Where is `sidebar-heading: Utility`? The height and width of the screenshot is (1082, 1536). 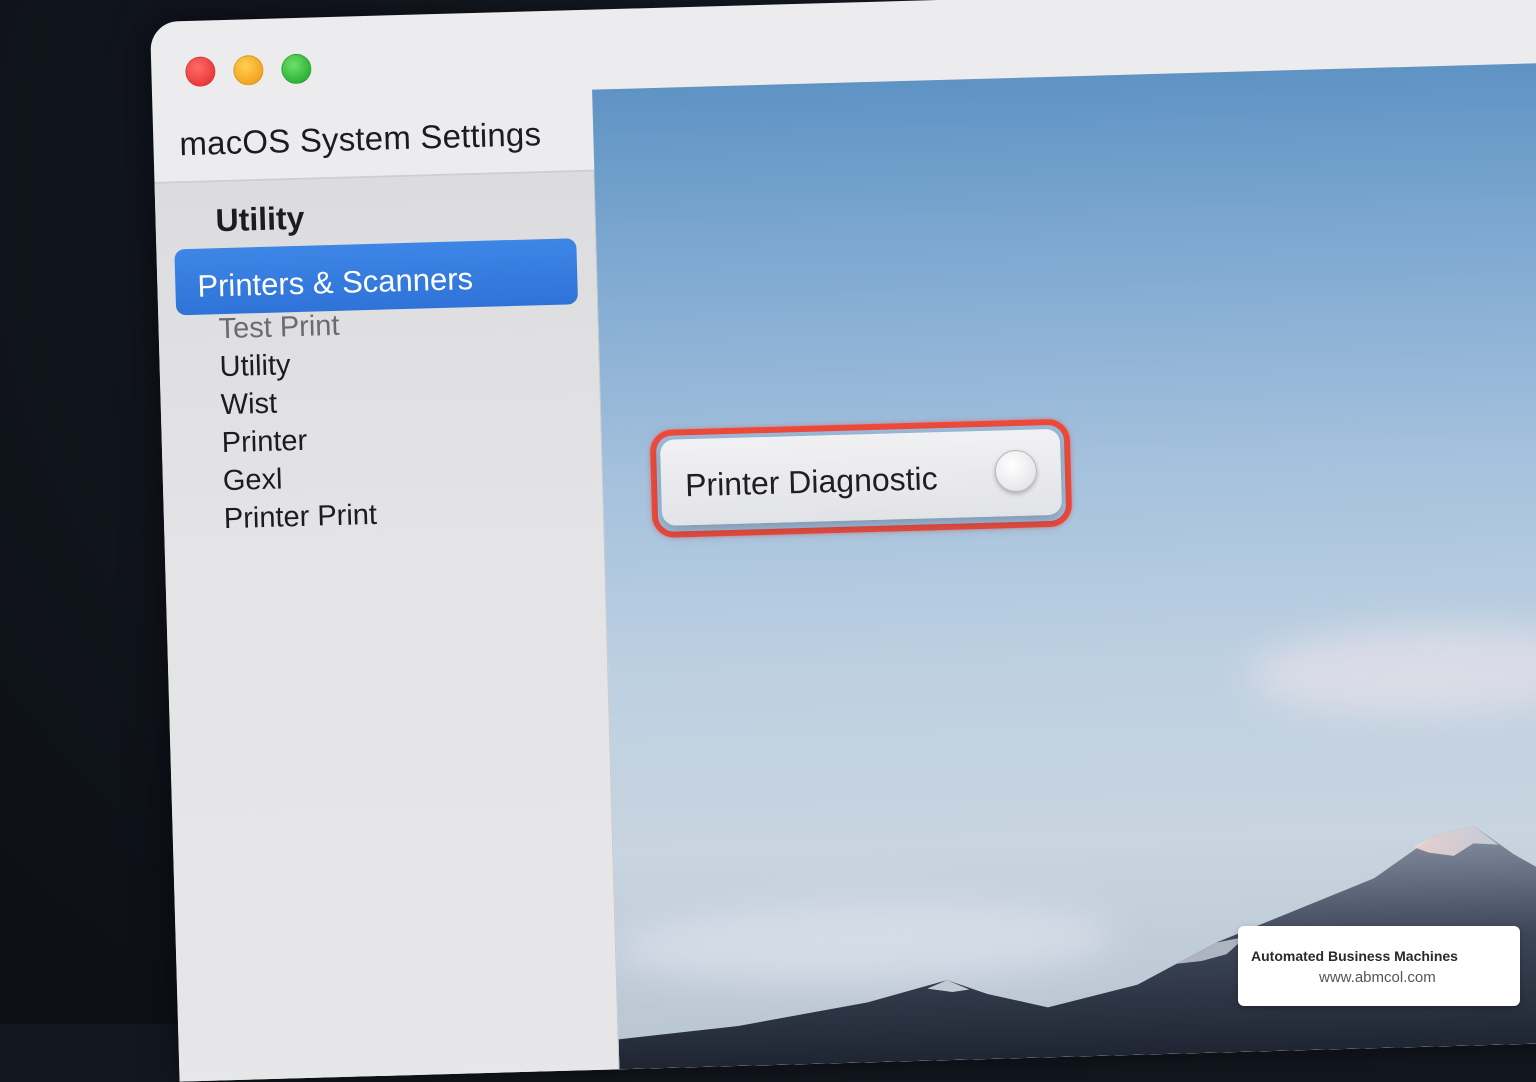
sidebar-heading: Utility is located at coordinates (260, 219).